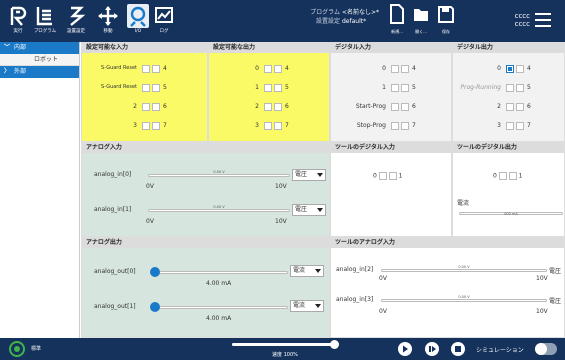 This screenshot has height=360, width=565. What do you see at coordinates (543, 20) in the screenshot?
I see `hamburger-menu-icon` at bounding box center [543, 20].